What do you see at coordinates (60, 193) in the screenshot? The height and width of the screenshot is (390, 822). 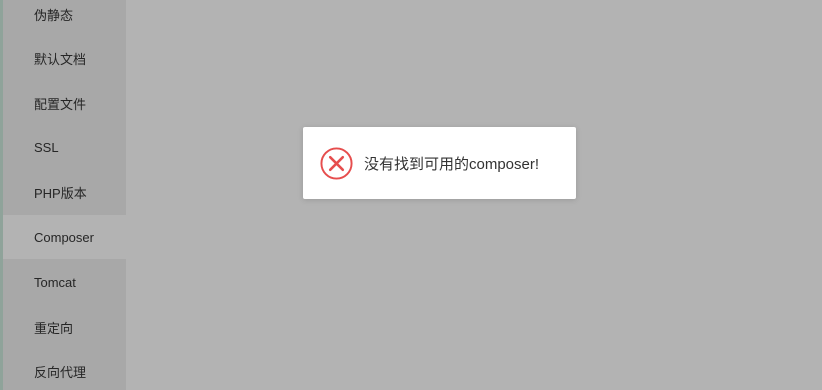 I see `sidebar-item-label: PHP版本` at bounding box center [60, 193].